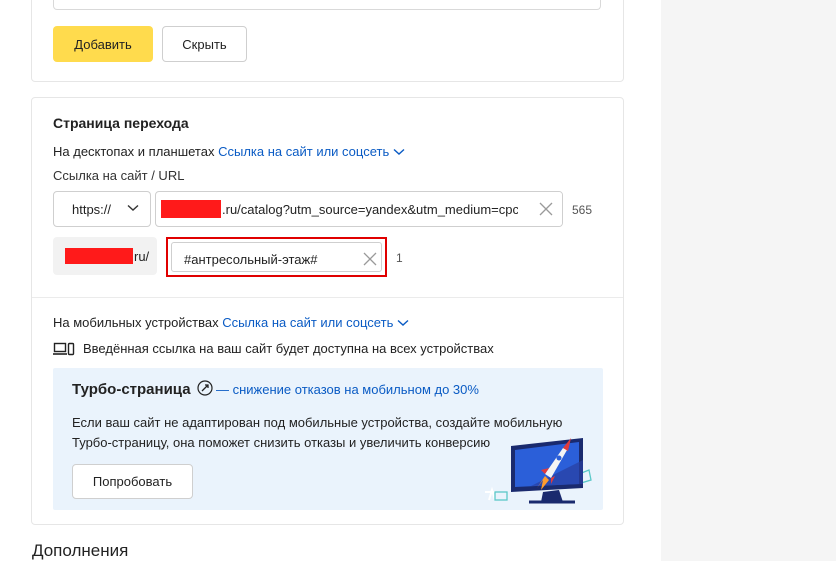 This screenshot has height=561, width=836. Describe the element at coordinates (327, 297) in the screenshot. I see `section-divider` at that location.